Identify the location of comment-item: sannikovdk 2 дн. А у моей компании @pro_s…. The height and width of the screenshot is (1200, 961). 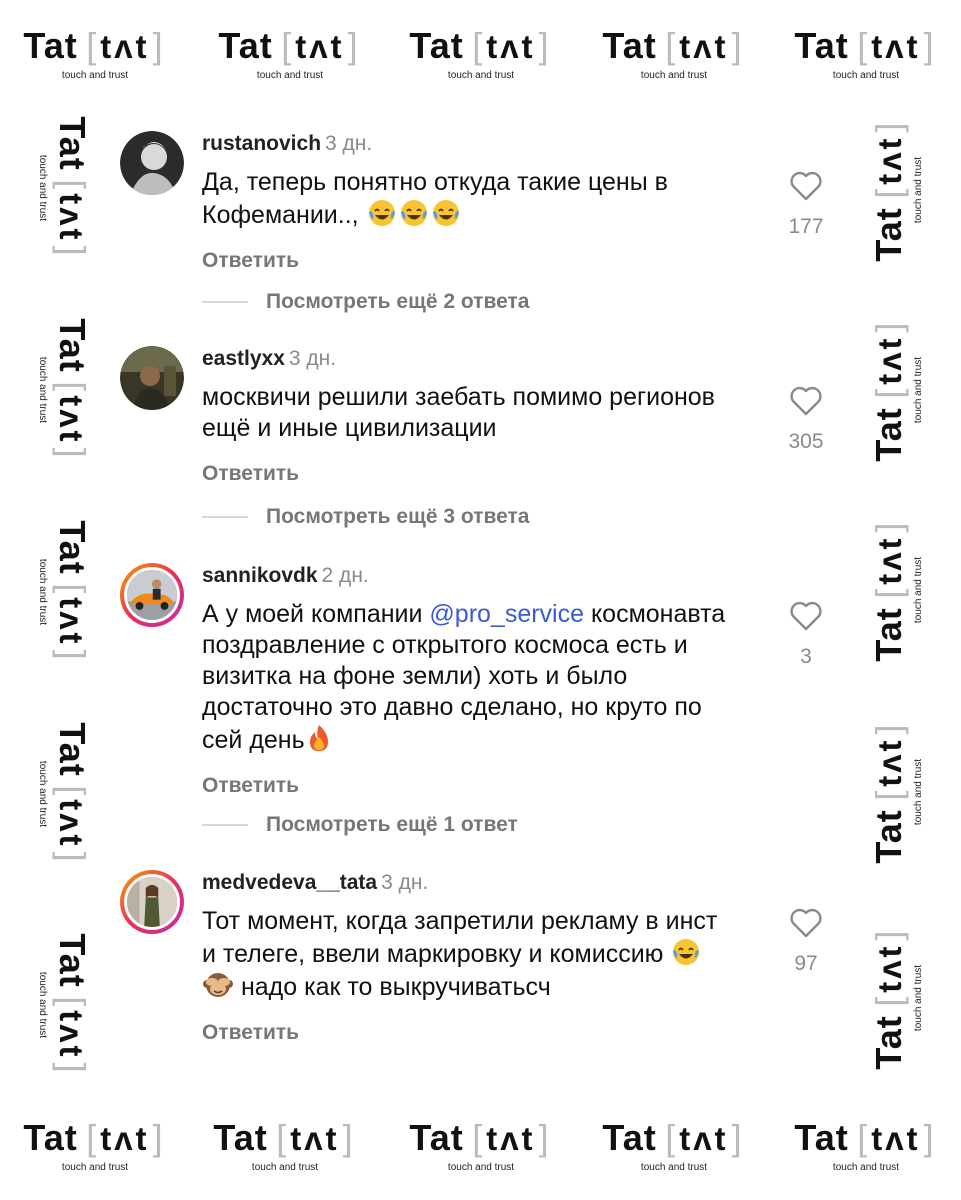
(480, 683).